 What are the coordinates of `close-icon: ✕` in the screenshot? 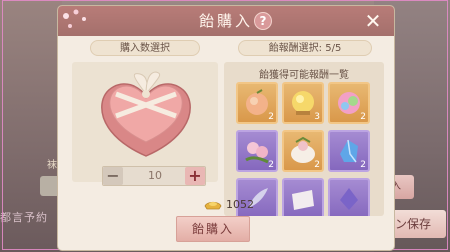 It's located at (373, 21).